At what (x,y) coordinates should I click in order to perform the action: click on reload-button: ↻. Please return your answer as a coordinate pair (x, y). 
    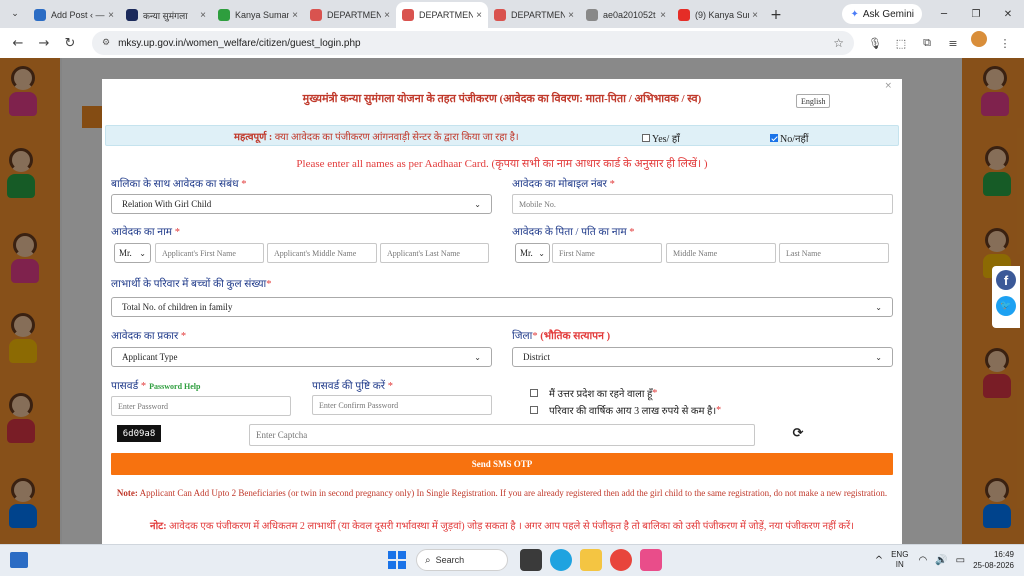
    Looking at the image, I should click on (70, 43).